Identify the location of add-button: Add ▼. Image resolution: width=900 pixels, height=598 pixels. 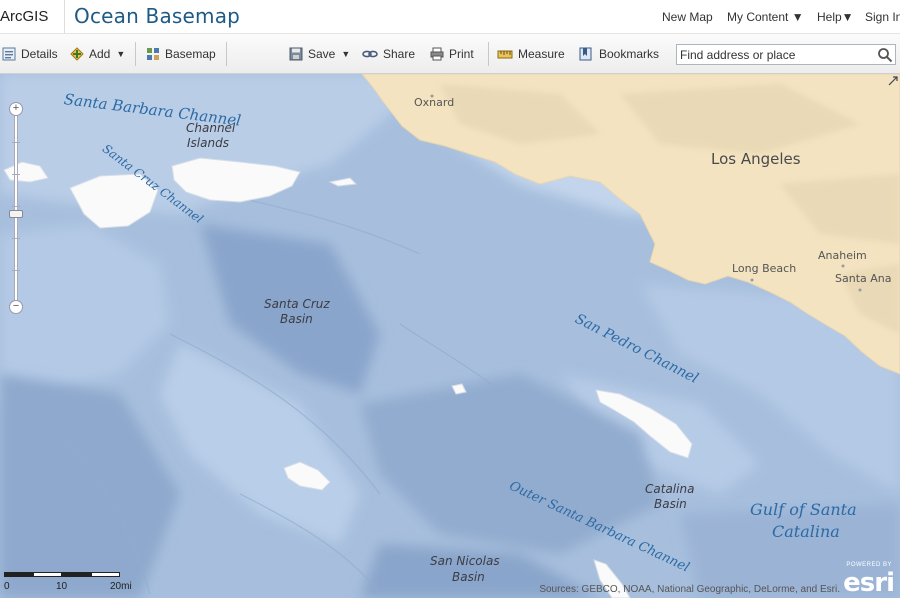
(97, 54).